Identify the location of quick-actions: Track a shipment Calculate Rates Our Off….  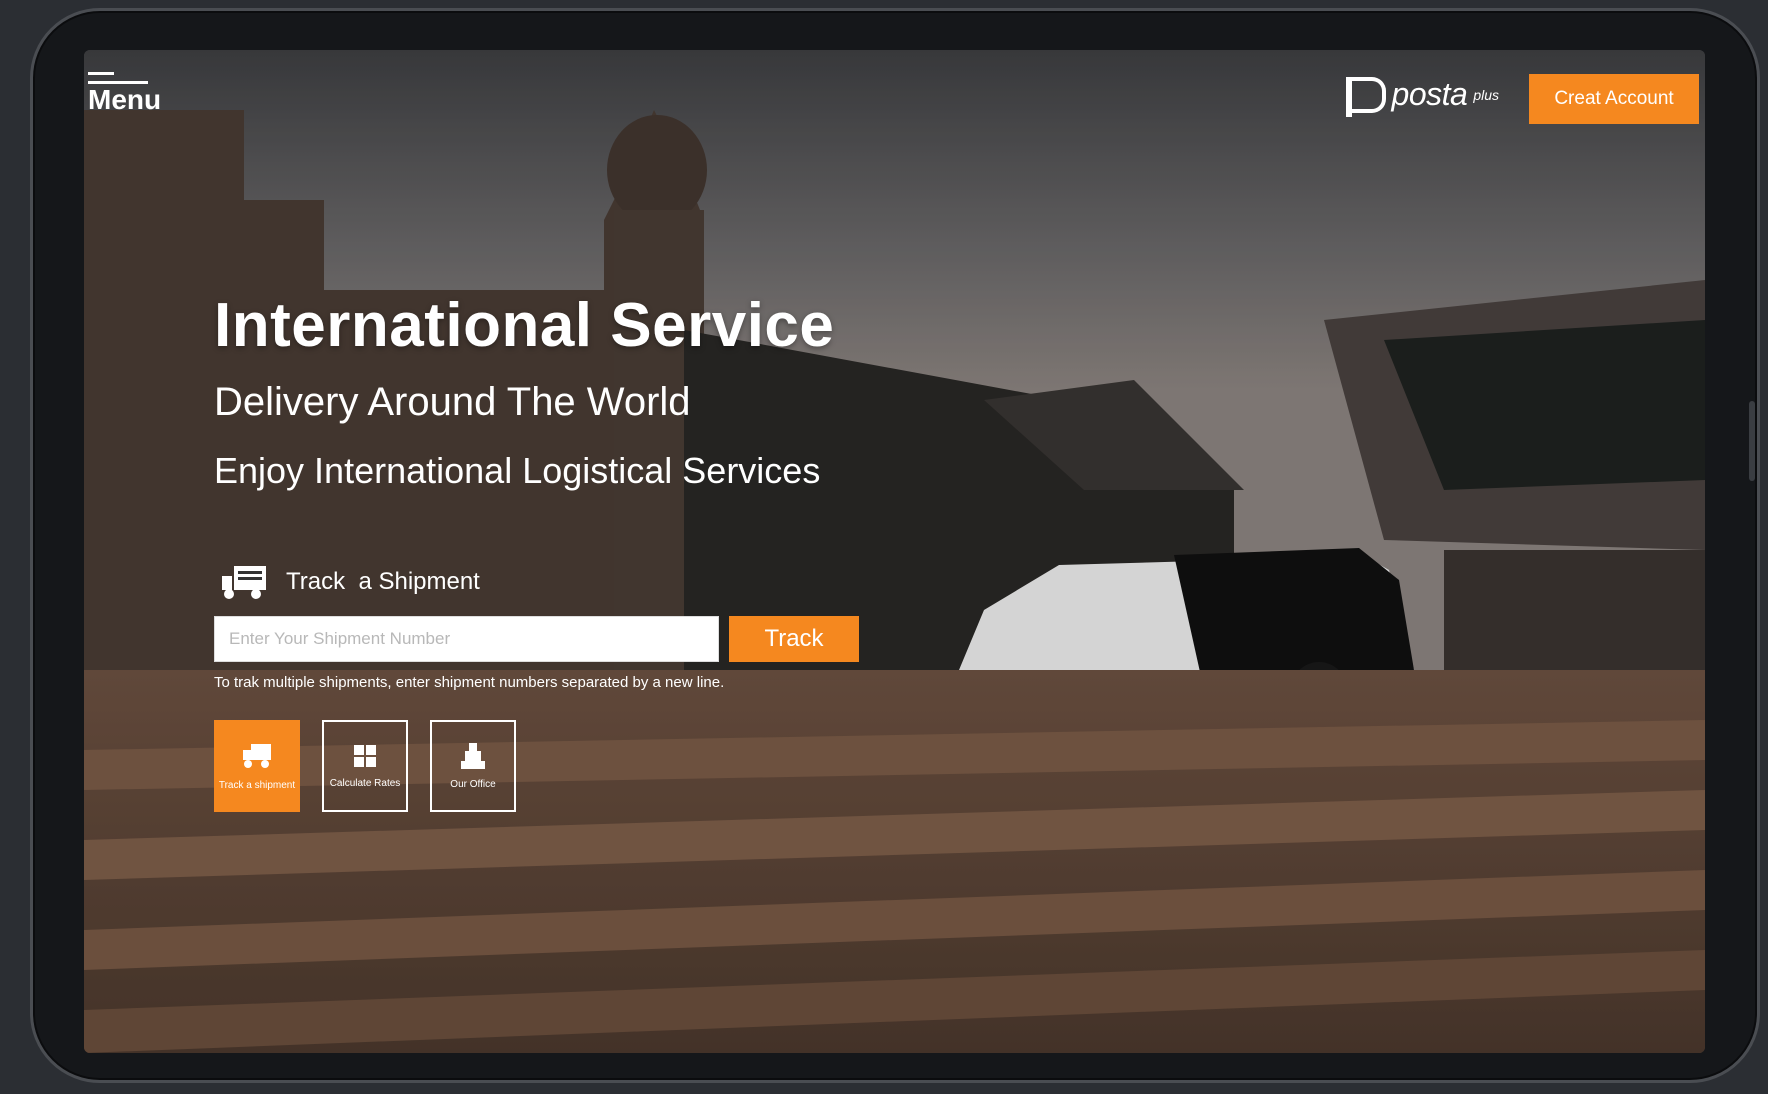
(365, 766).